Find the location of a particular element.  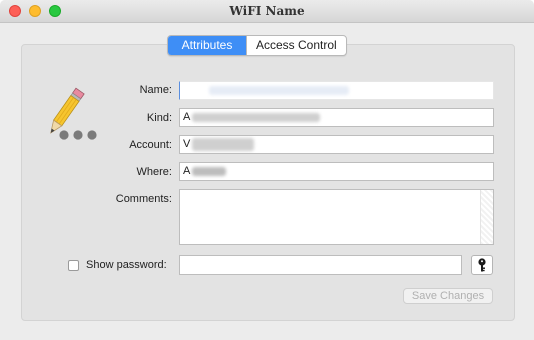

name-label: Name: is located at coordinates (155, 90).